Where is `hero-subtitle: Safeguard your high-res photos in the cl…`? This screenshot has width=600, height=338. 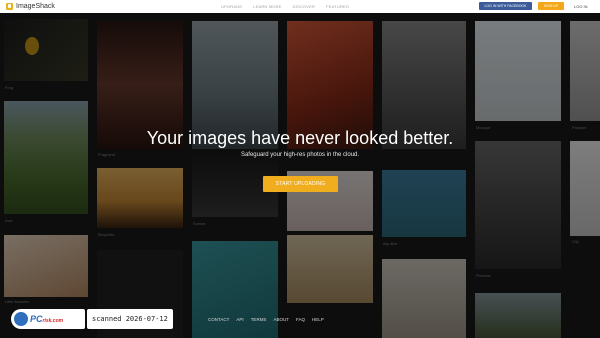 hero-subtitle: Safeguard your high-res photos in the cl… is located at coordinates (300, 155).